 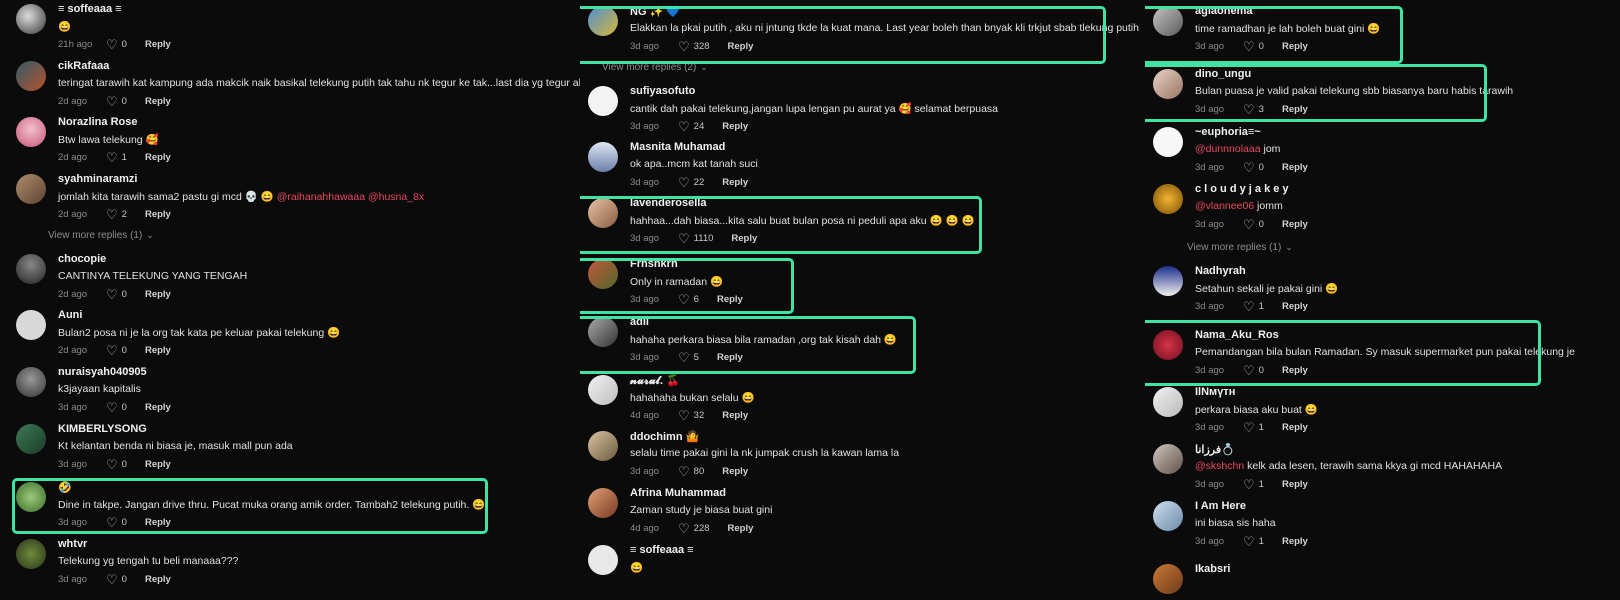 What do you see at coordinates (97, 179) in the screenshot?
I see `username: syahminaramzi` at bounding box center [97, 179].